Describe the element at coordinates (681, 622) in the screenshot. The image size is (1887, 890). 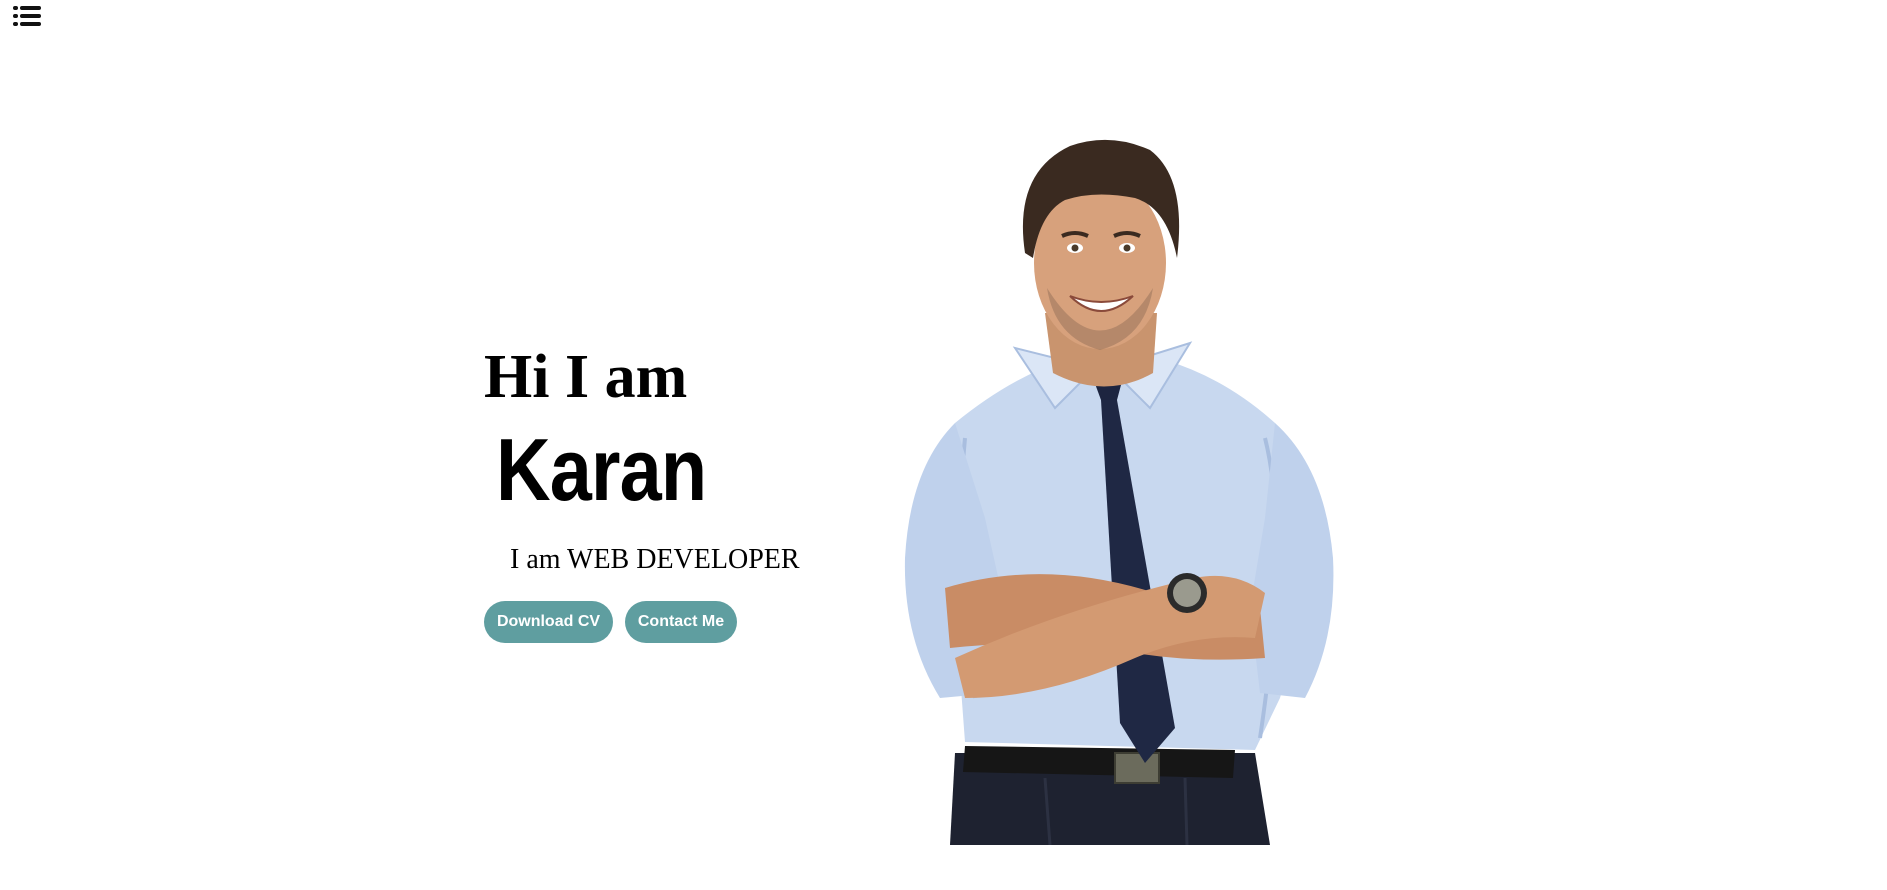
I see `contact-me-button: Contact Me` at that location.